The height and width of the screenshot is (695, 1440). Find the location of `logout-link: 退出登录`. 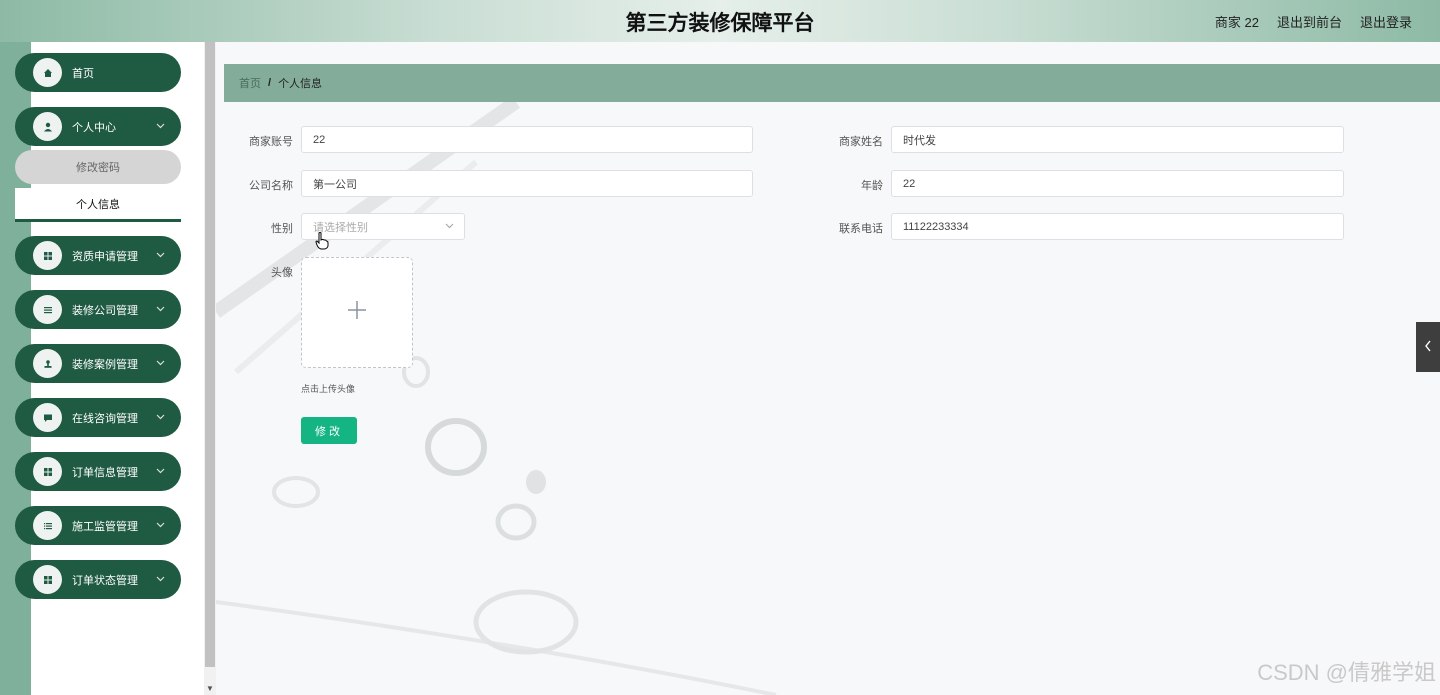

logout-link: 退出登录 is located at coordinates (1386, 21).